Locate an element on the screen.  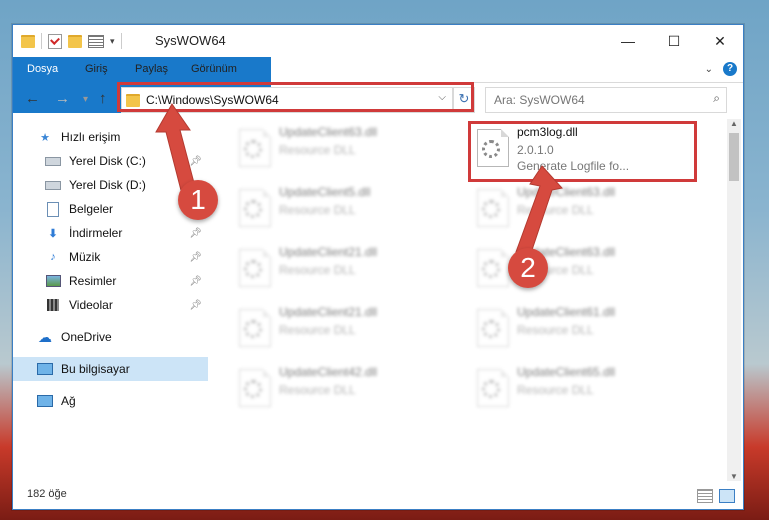
view-options-icon is located at coordinates (96, 41).